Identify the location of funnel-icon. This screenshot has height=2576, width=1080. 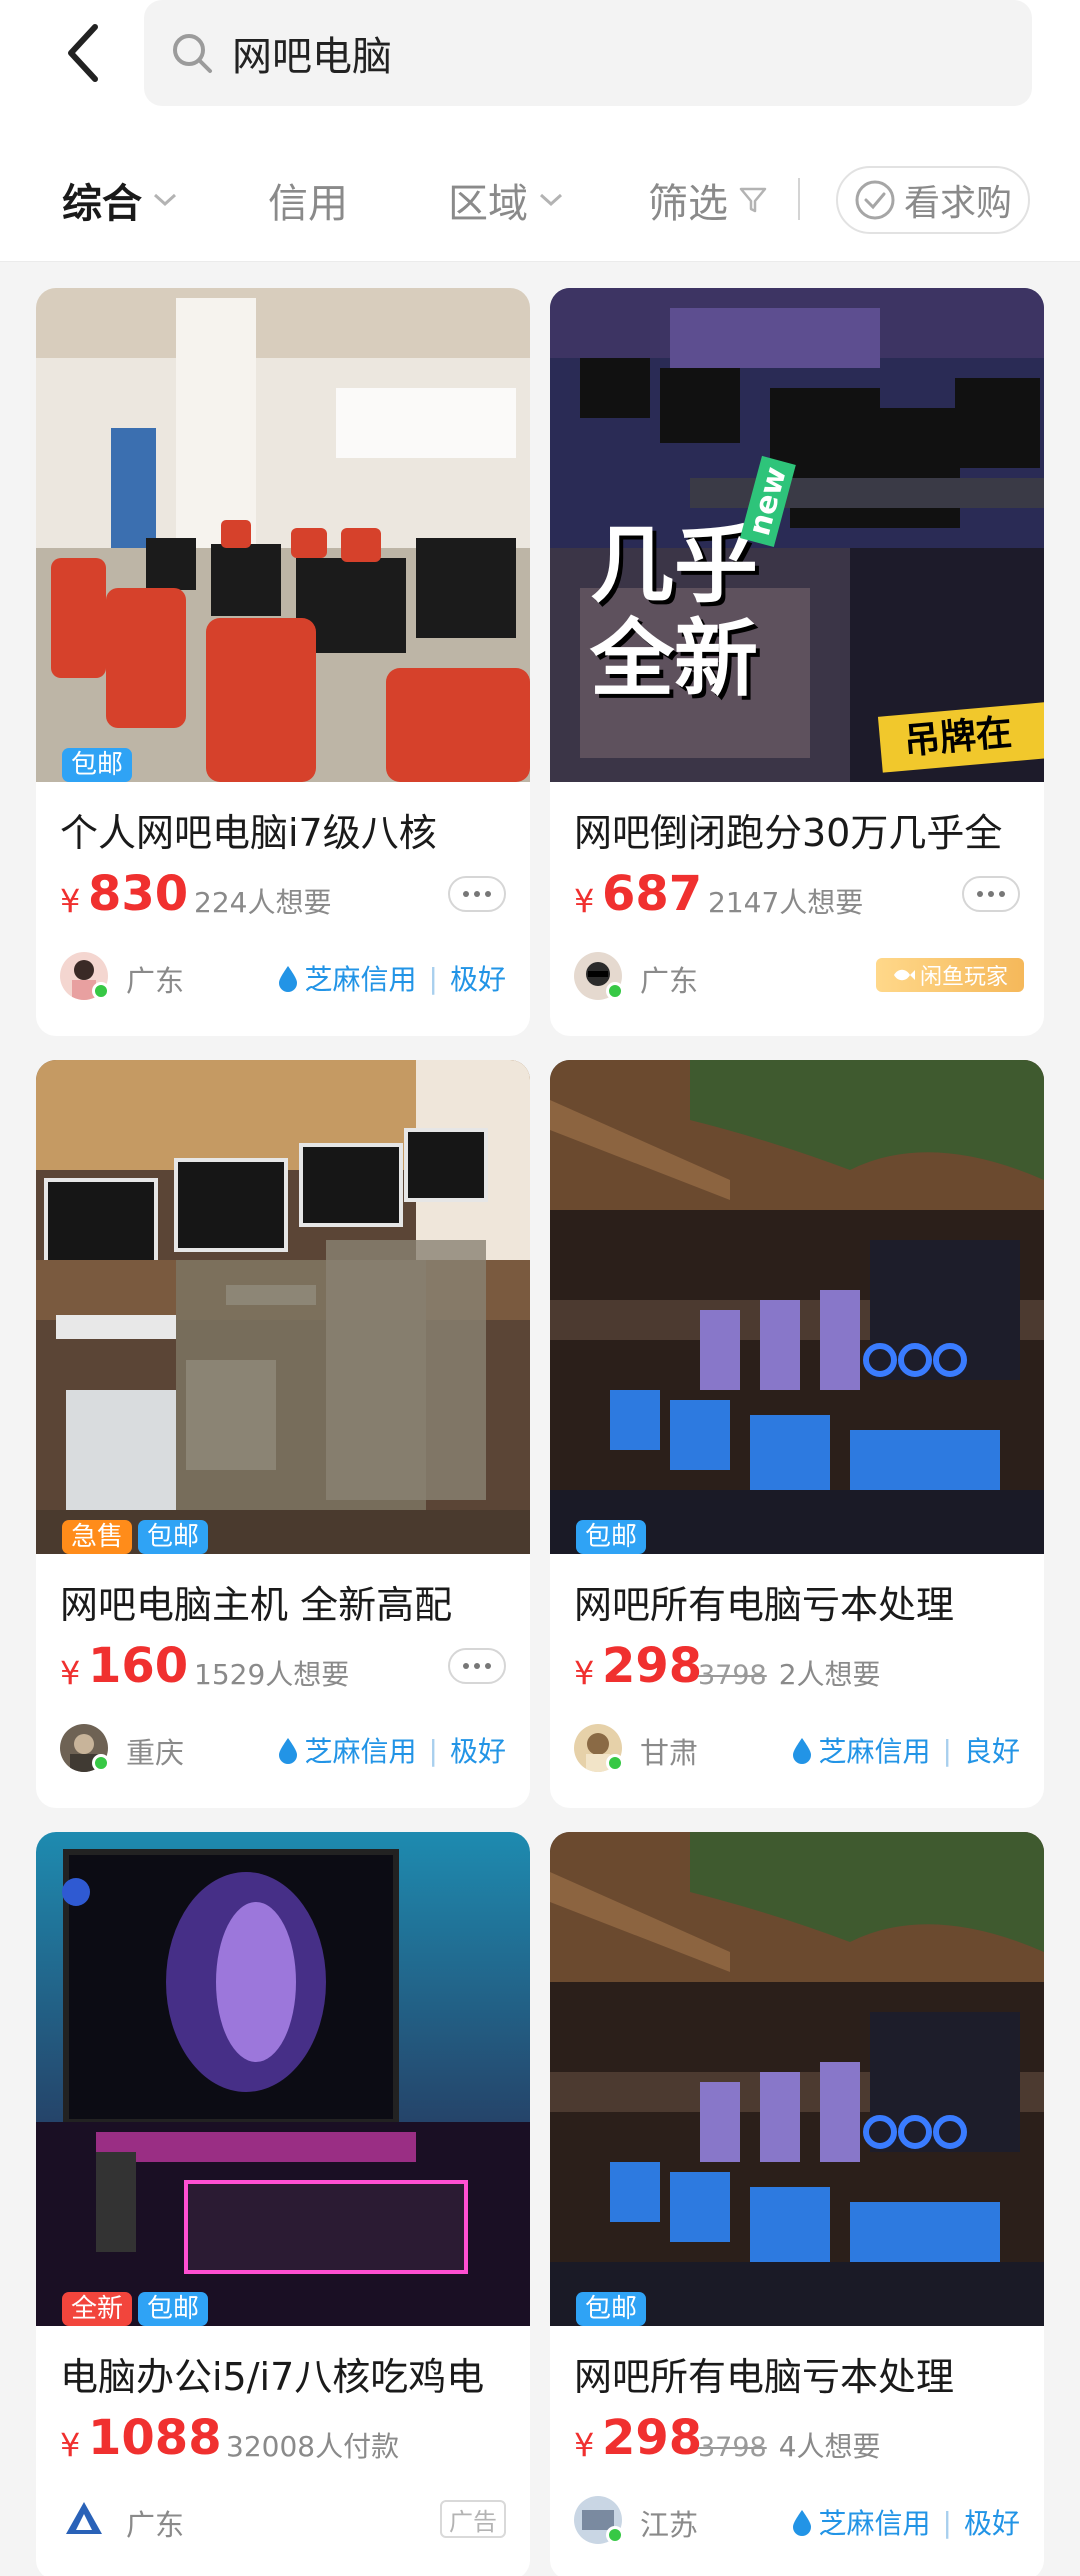
(753, 200).